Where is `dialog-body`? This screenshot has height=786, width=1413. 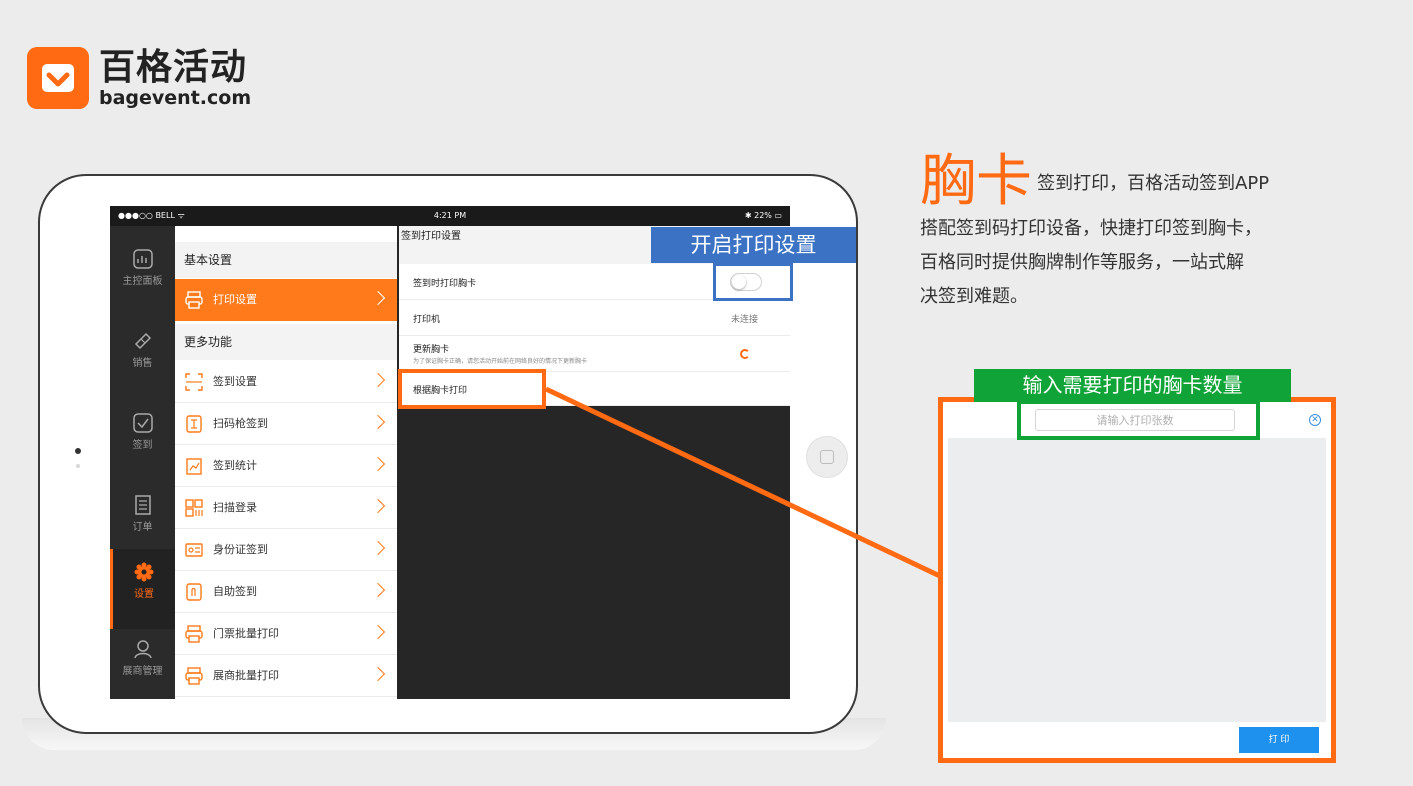
dialog-body is located at coordinates (1137, 580).